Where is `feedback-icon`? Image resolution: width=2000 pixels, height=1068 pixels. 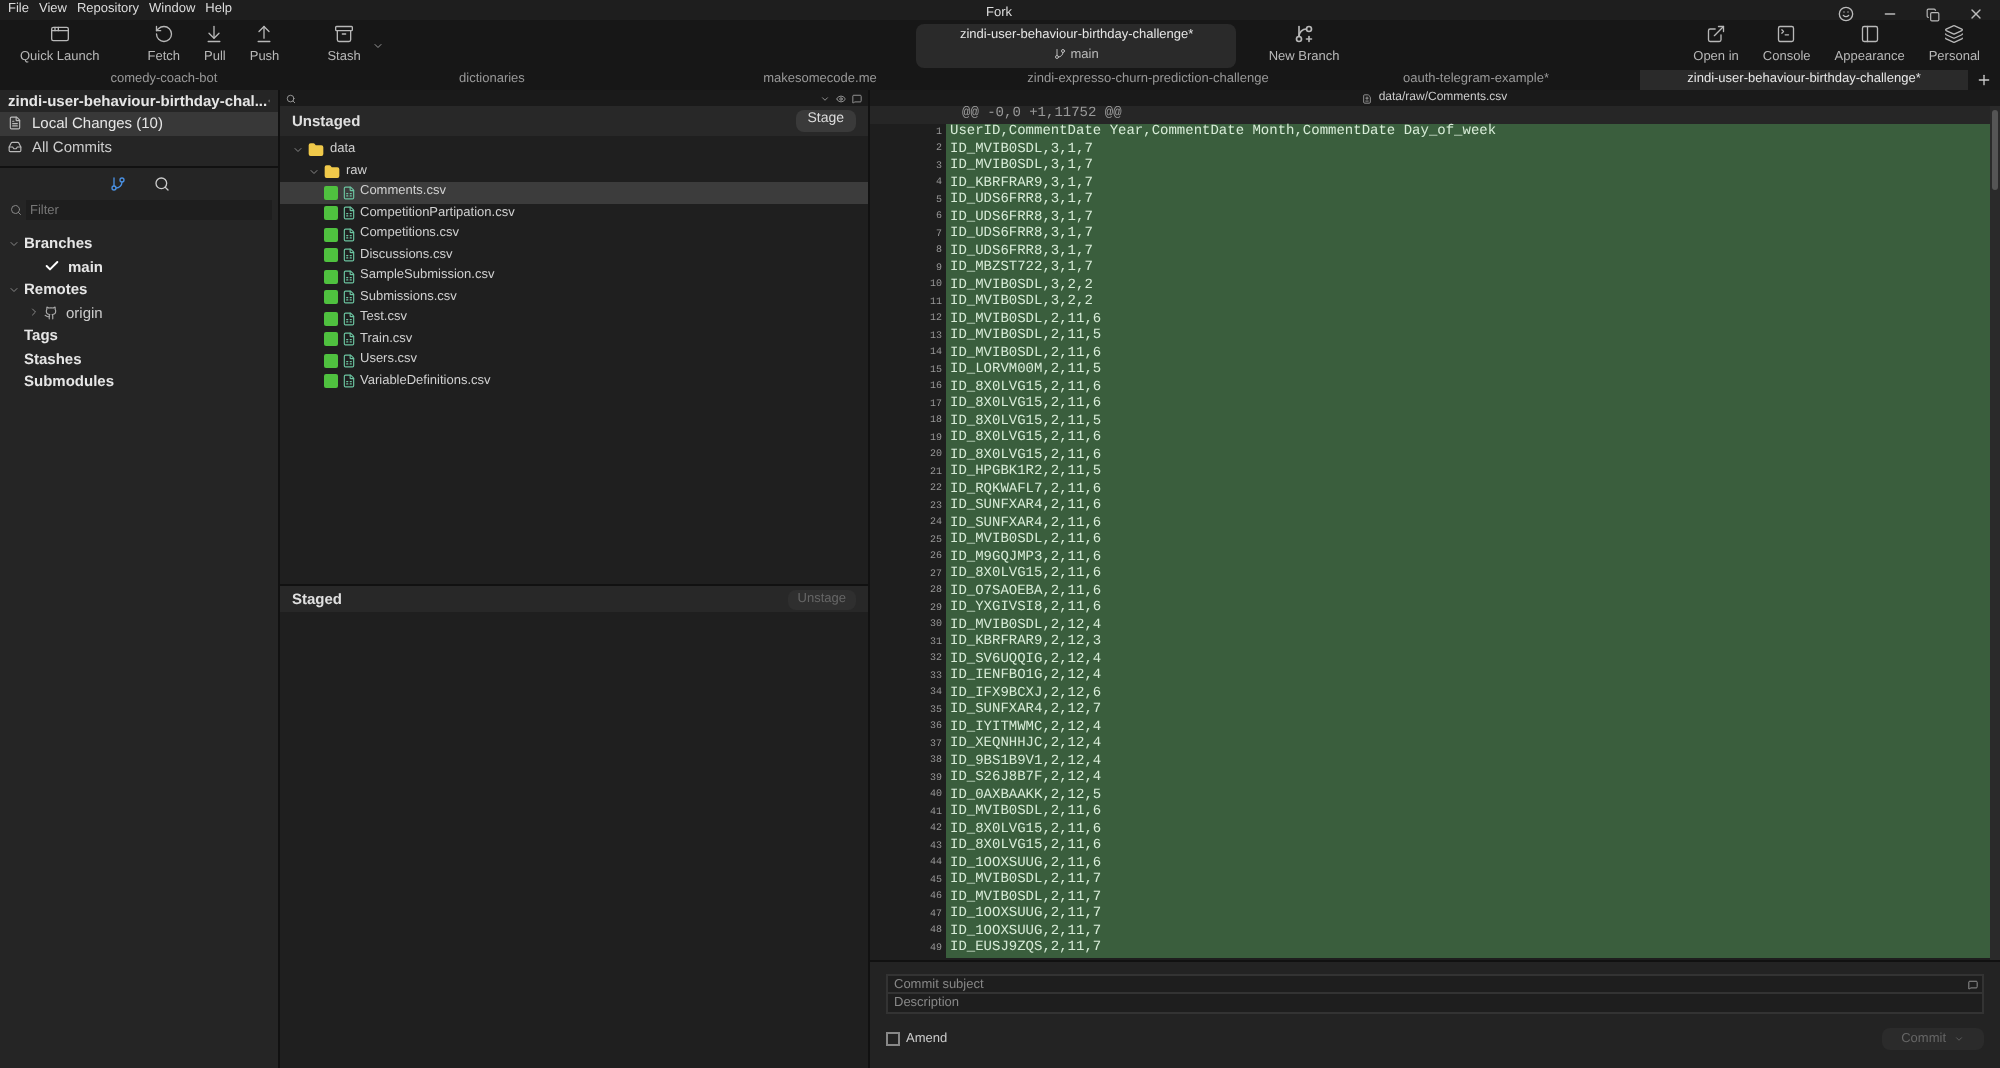
feedback-icon is located at coordinates (1846, 14).